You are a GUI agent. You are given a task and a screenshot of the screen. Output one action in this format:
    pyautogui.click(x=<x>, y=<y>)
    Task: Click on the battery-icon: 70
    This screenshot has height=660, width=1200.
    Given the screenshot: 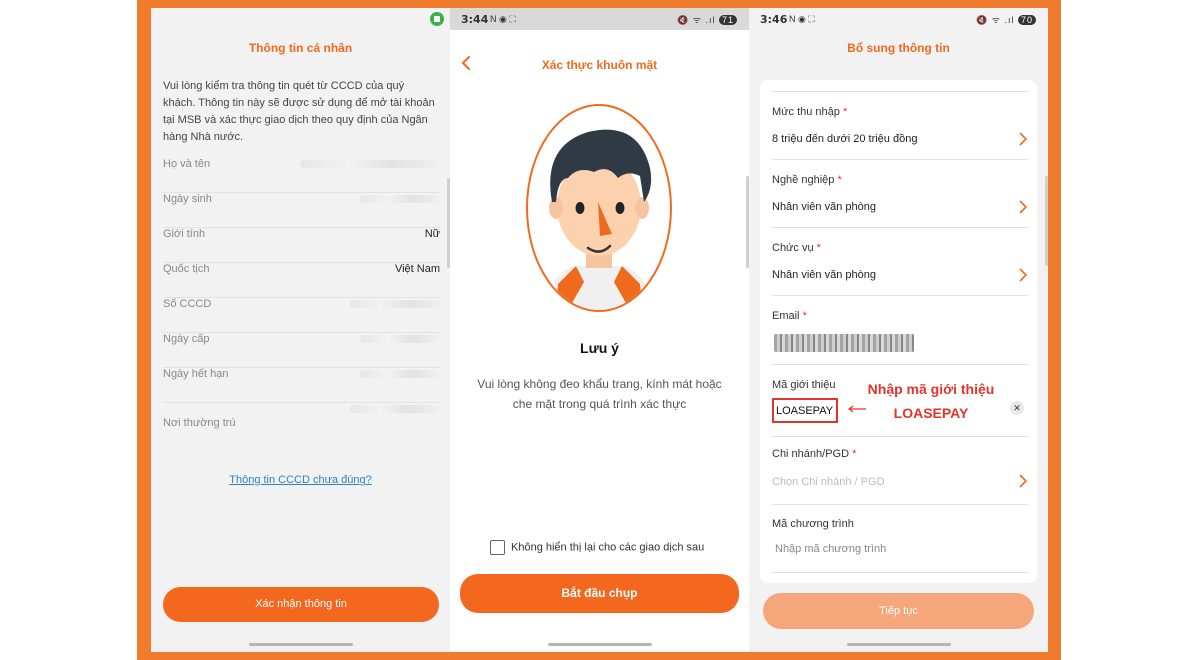 What is the action you would take?
    pyautogui.click(x=1026, y=20)
    